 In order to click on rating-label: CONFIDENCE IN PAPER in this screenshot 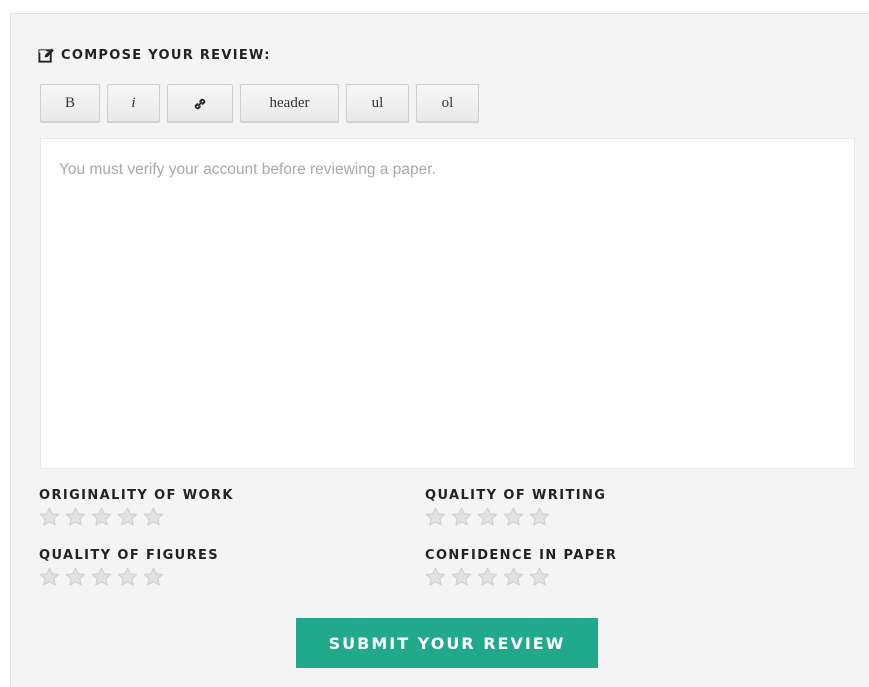, I will do `click(521, 555)`.